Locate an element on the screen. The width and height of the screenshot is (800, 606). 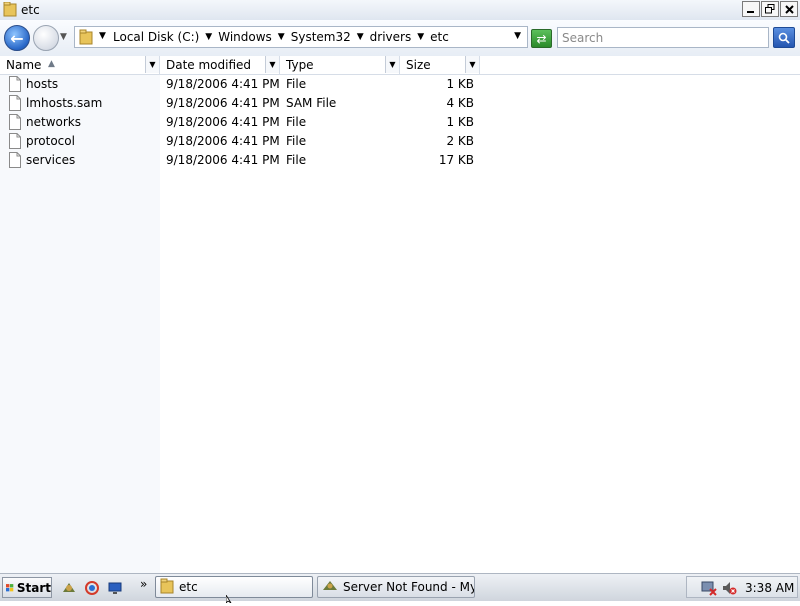
column-header-size: Size ▼ is located at coordinates (440, 65).